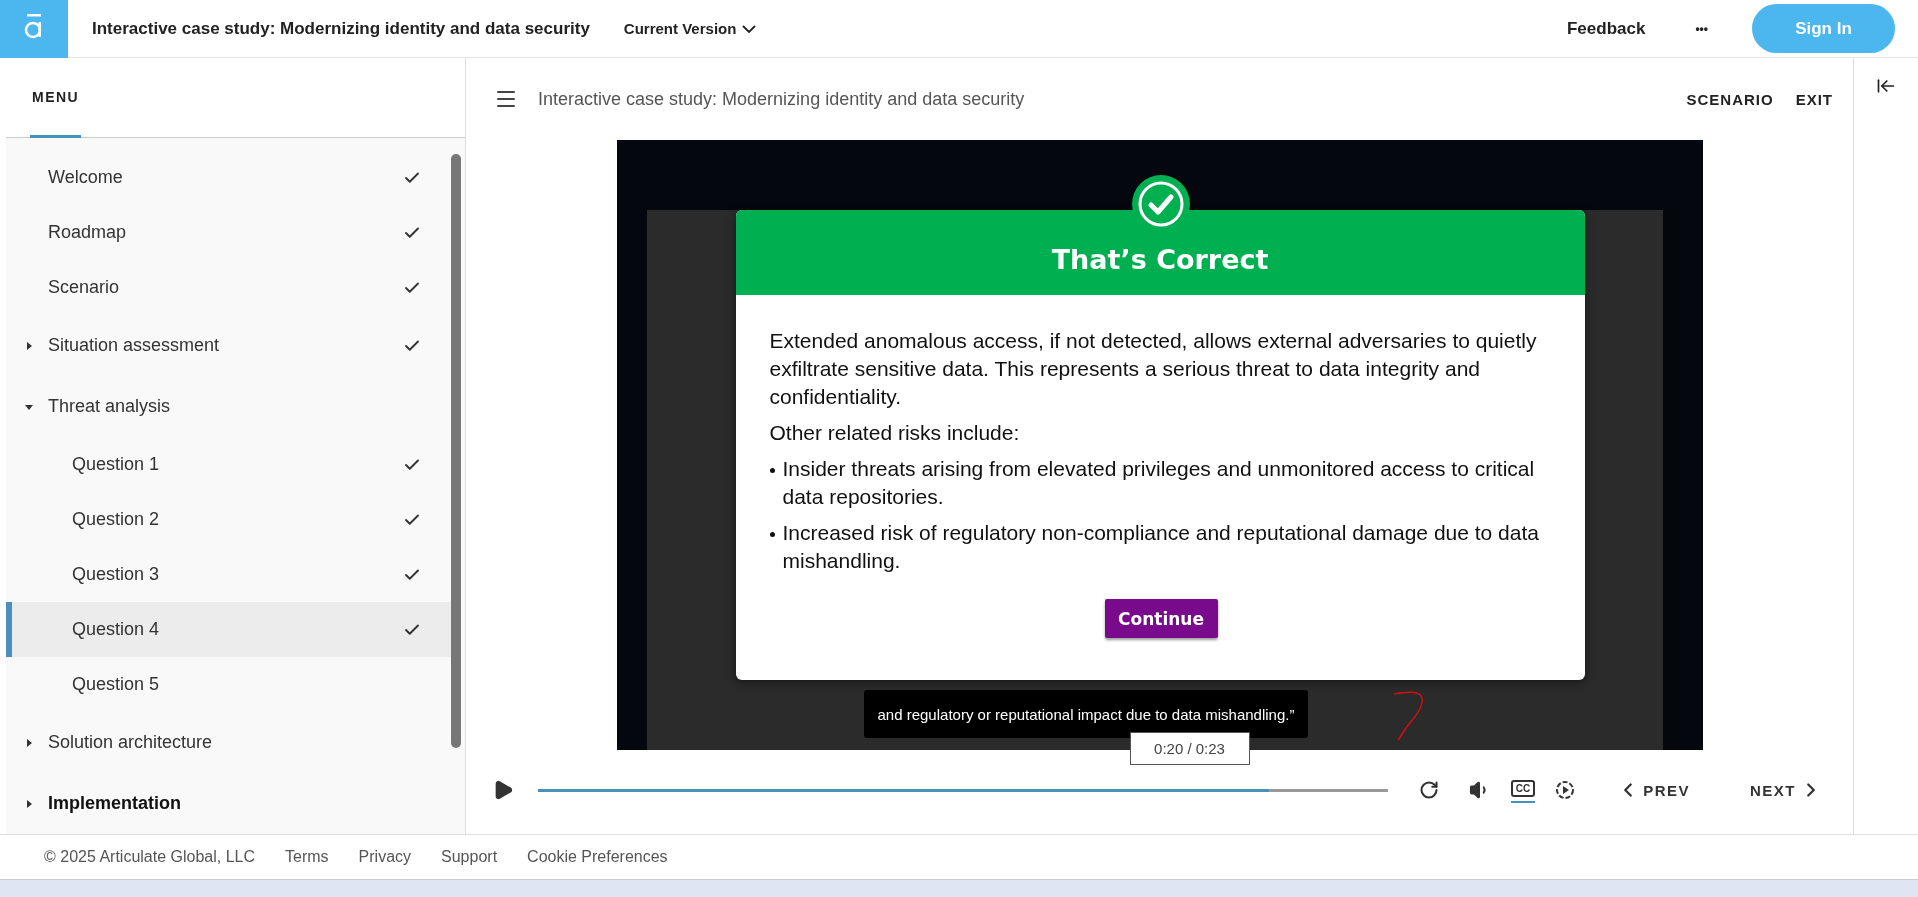 Image resolution: width=1918 pixels, height=897 pixels. I want to click on menu-item-label: Implementation, so click(115, 803).